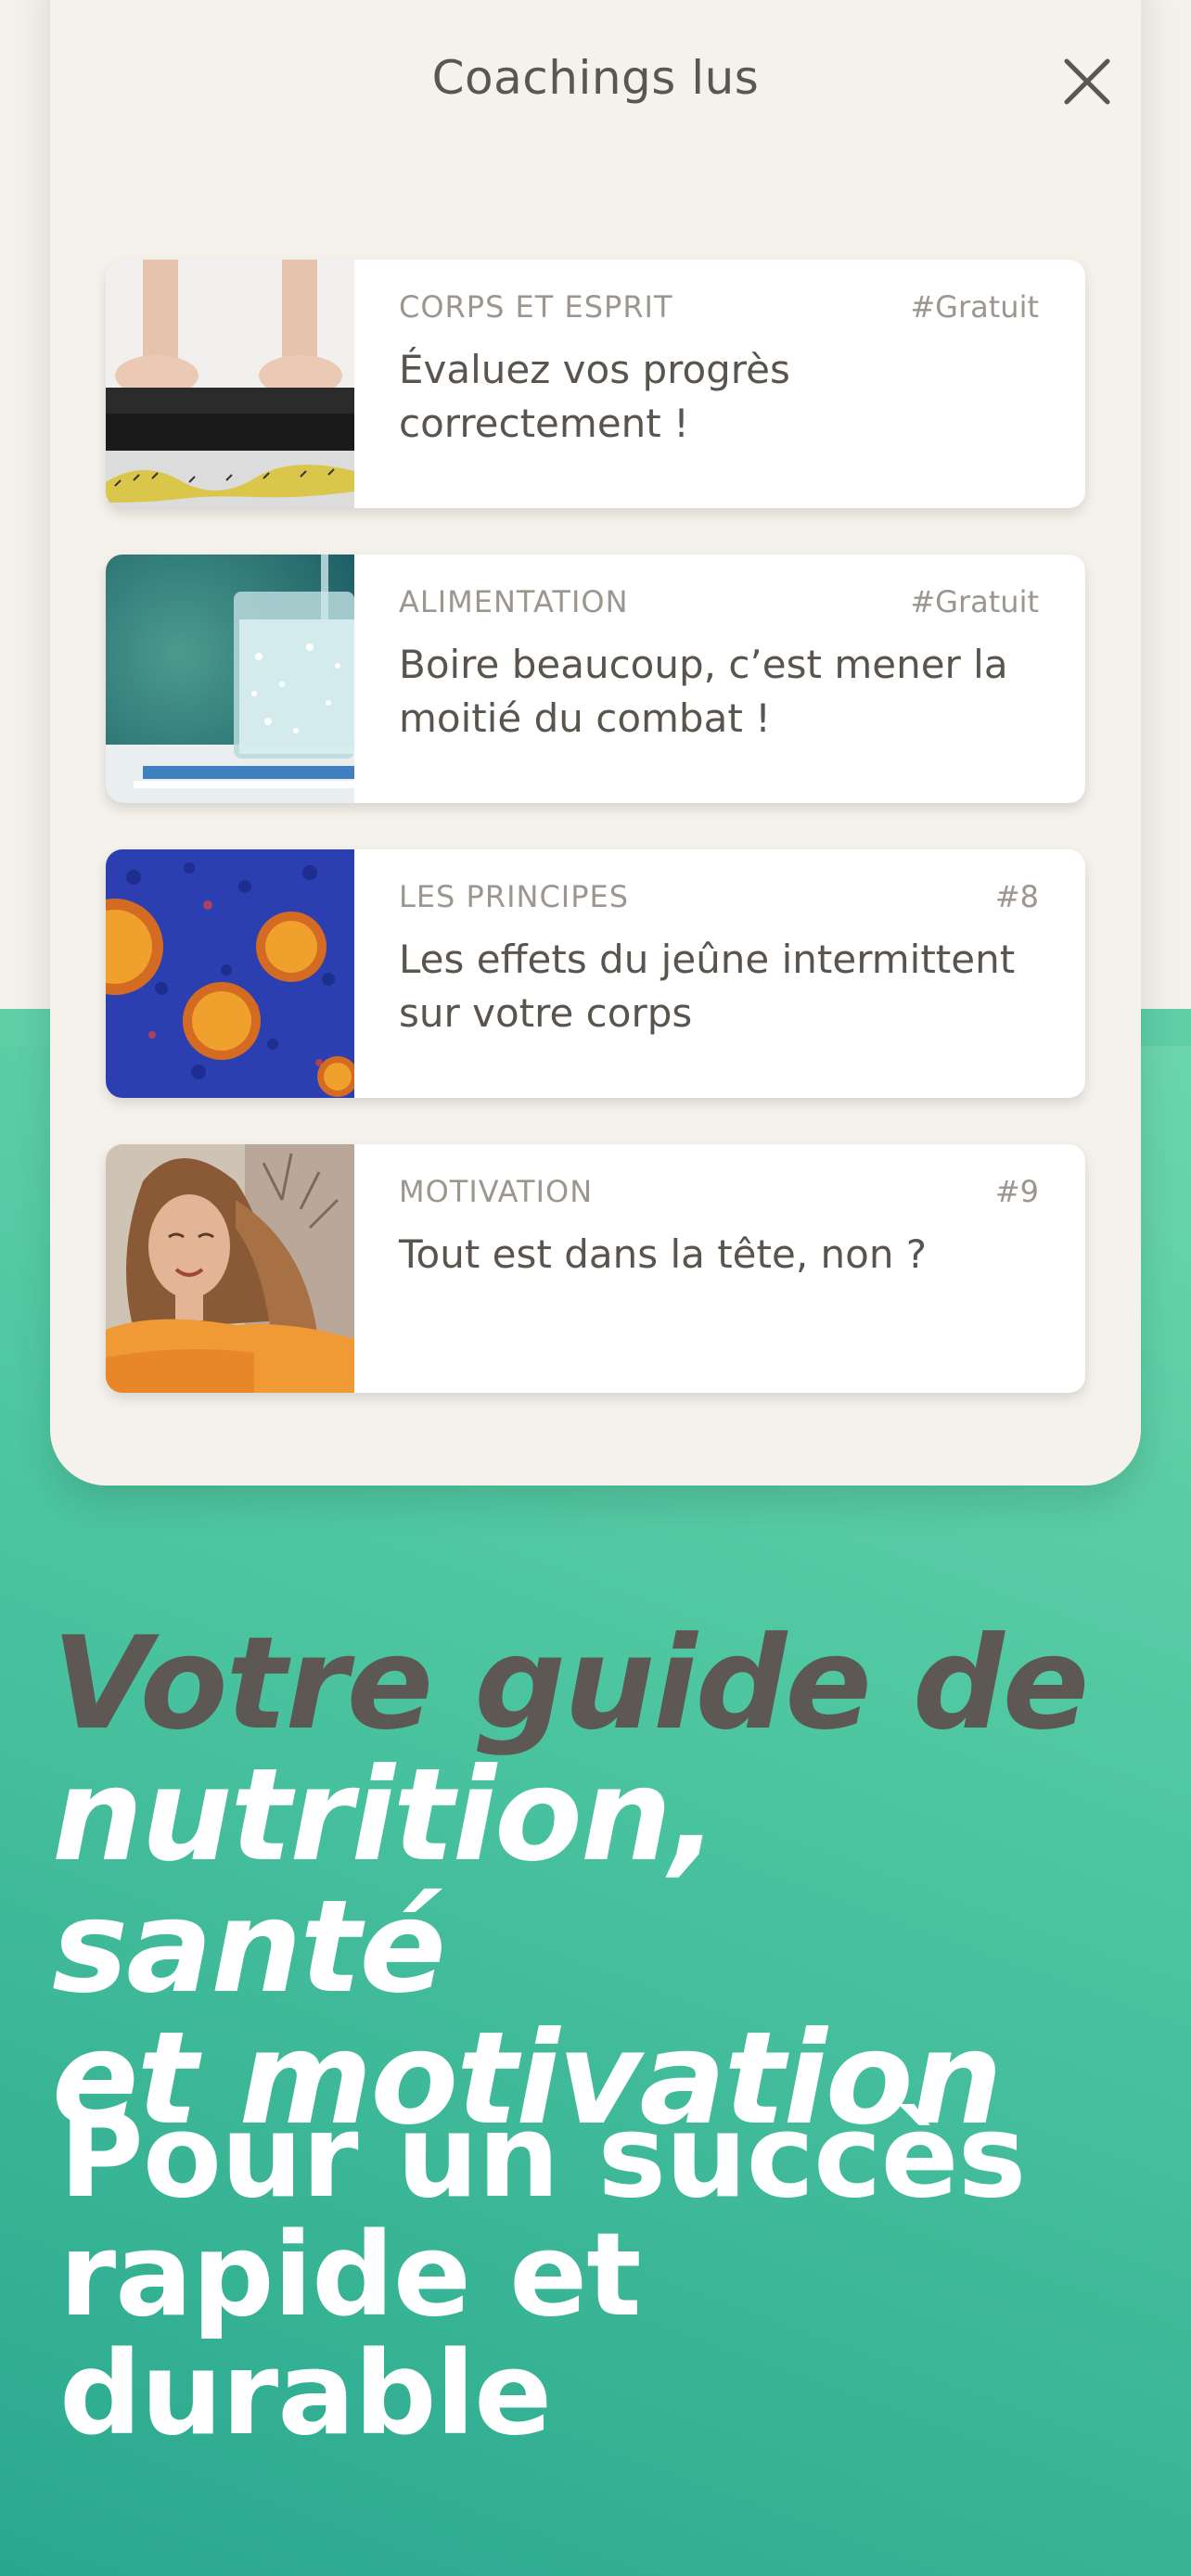 This screenshot has height=2576, width=1191. Describe the element at coordinates (386, 1881) in the screenshot. I see `headline-line-2: nutrition, santé` at that location.